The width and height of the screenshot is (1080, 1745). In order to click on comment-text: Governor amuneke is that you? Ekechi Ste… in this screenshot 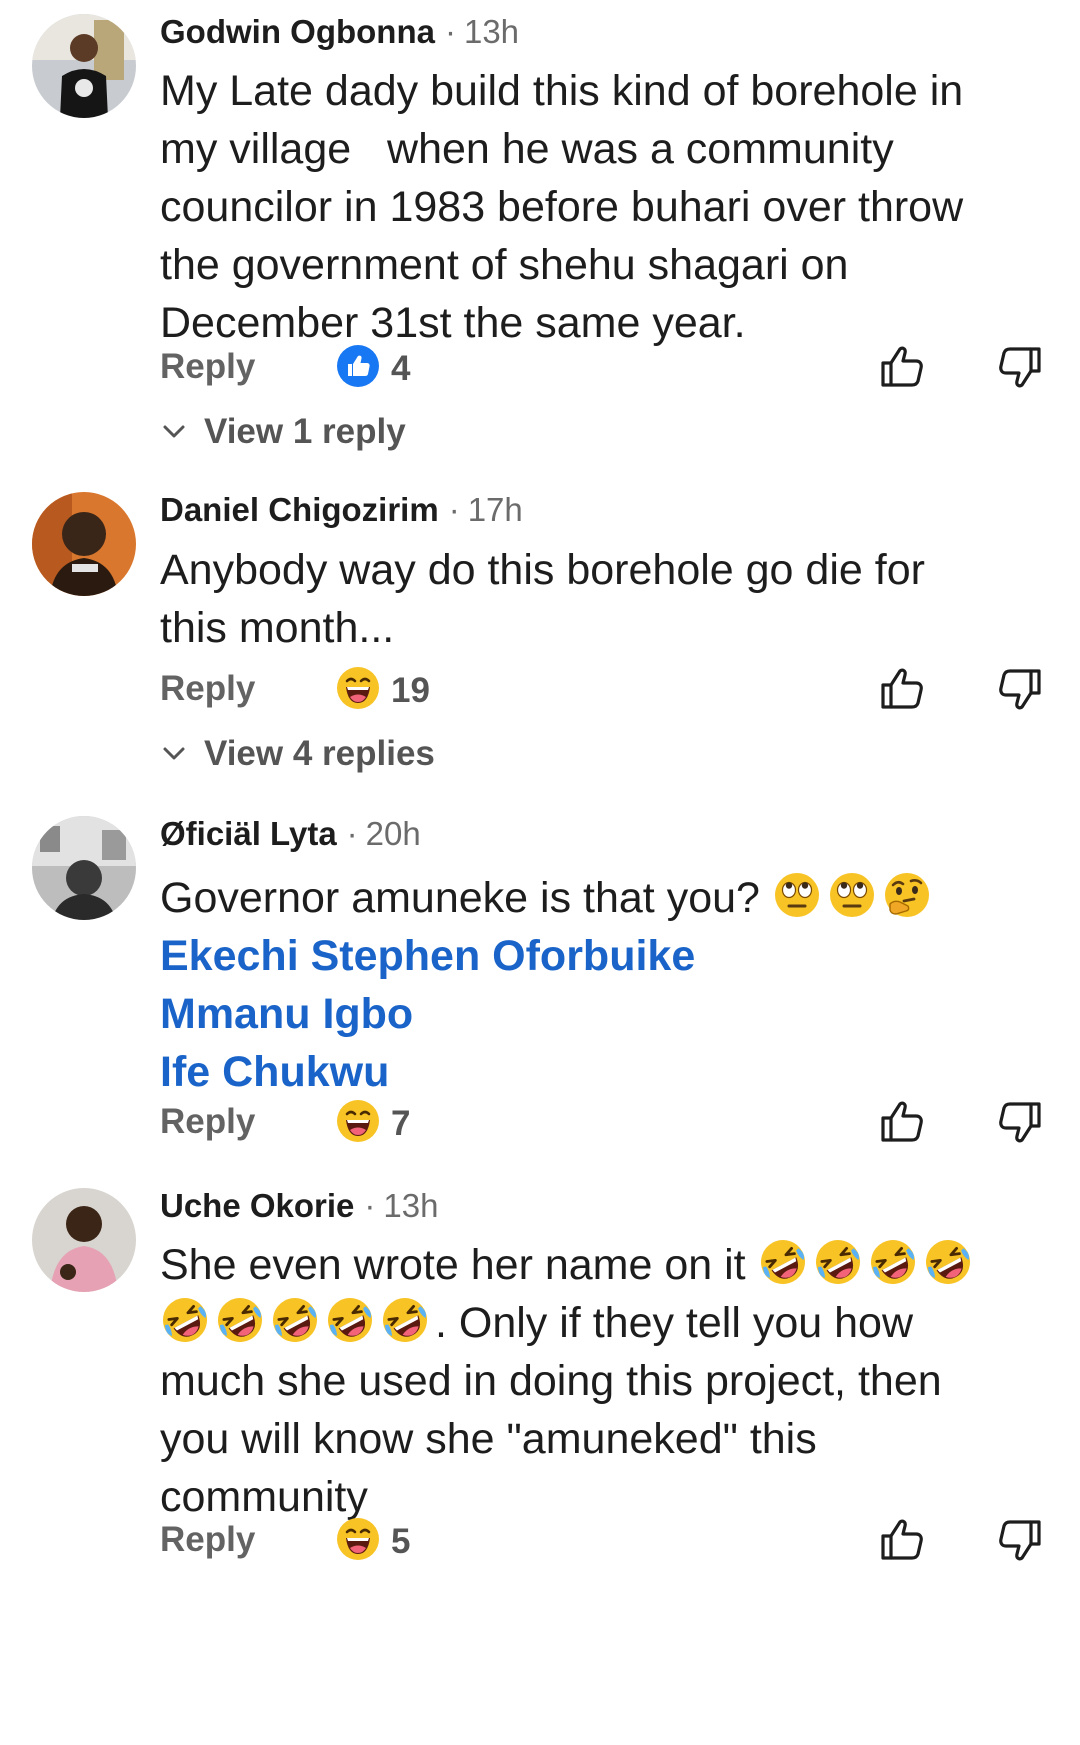, I will do `click(600, 985)`.